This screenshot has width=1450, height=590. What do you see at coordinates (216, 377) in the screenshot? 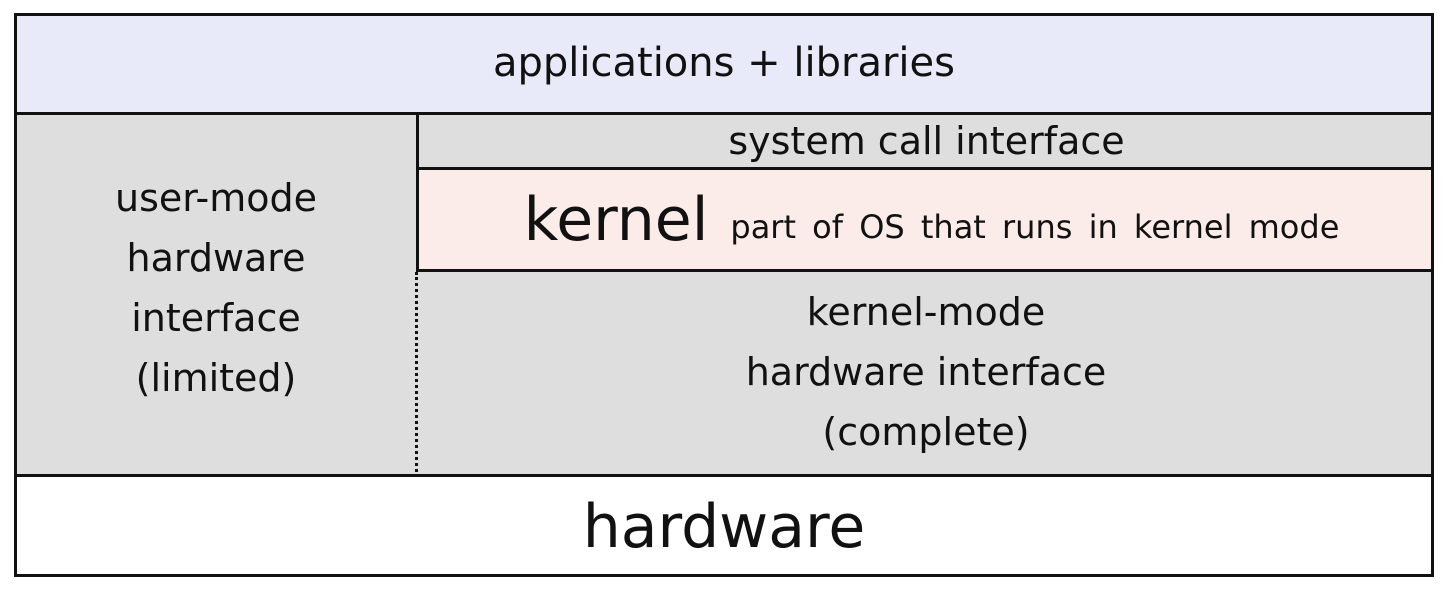
I see `user-mode-line-4: (limited)` at bounding box center [216, 377].